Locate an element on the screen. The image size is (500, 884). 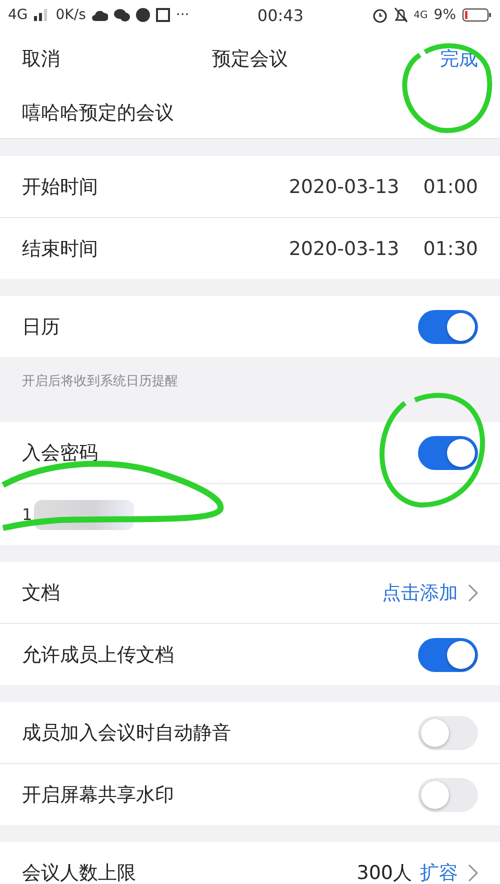
password-value: 1 is located at coordinates (27, 514).